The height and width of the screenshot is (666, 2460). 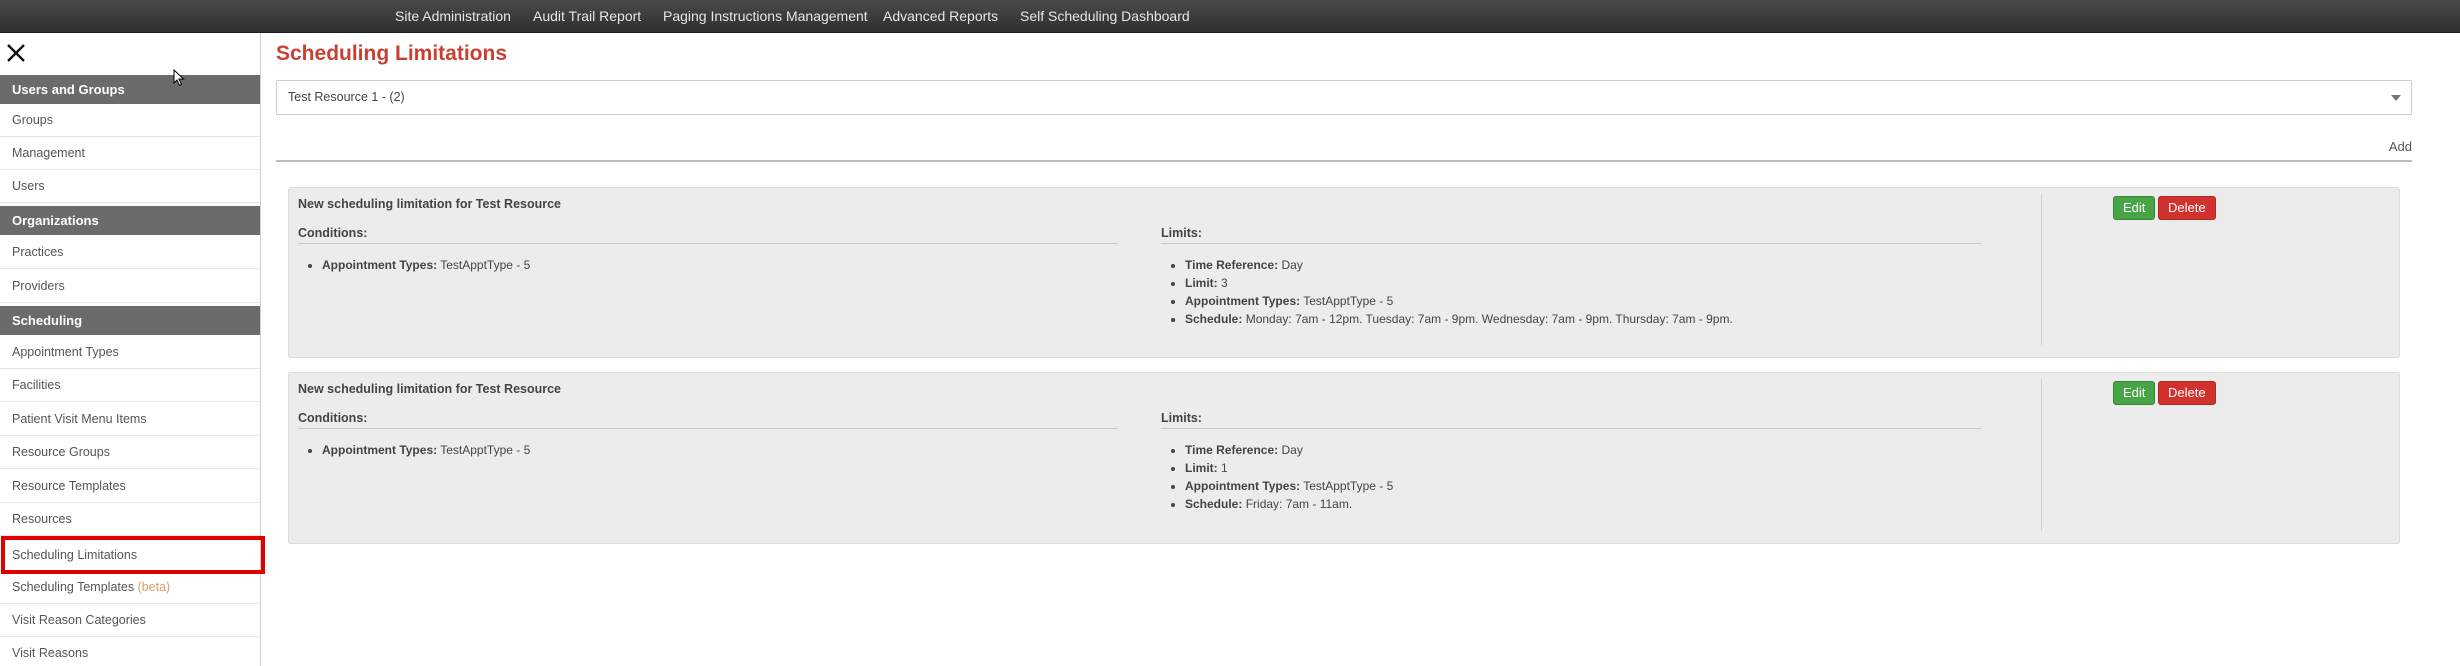 What do you see at coordinates (346, 97) in the screenshot?
I see `resource-select-value: Test Resource 1 - (2)` at bounding box center [346, 97].